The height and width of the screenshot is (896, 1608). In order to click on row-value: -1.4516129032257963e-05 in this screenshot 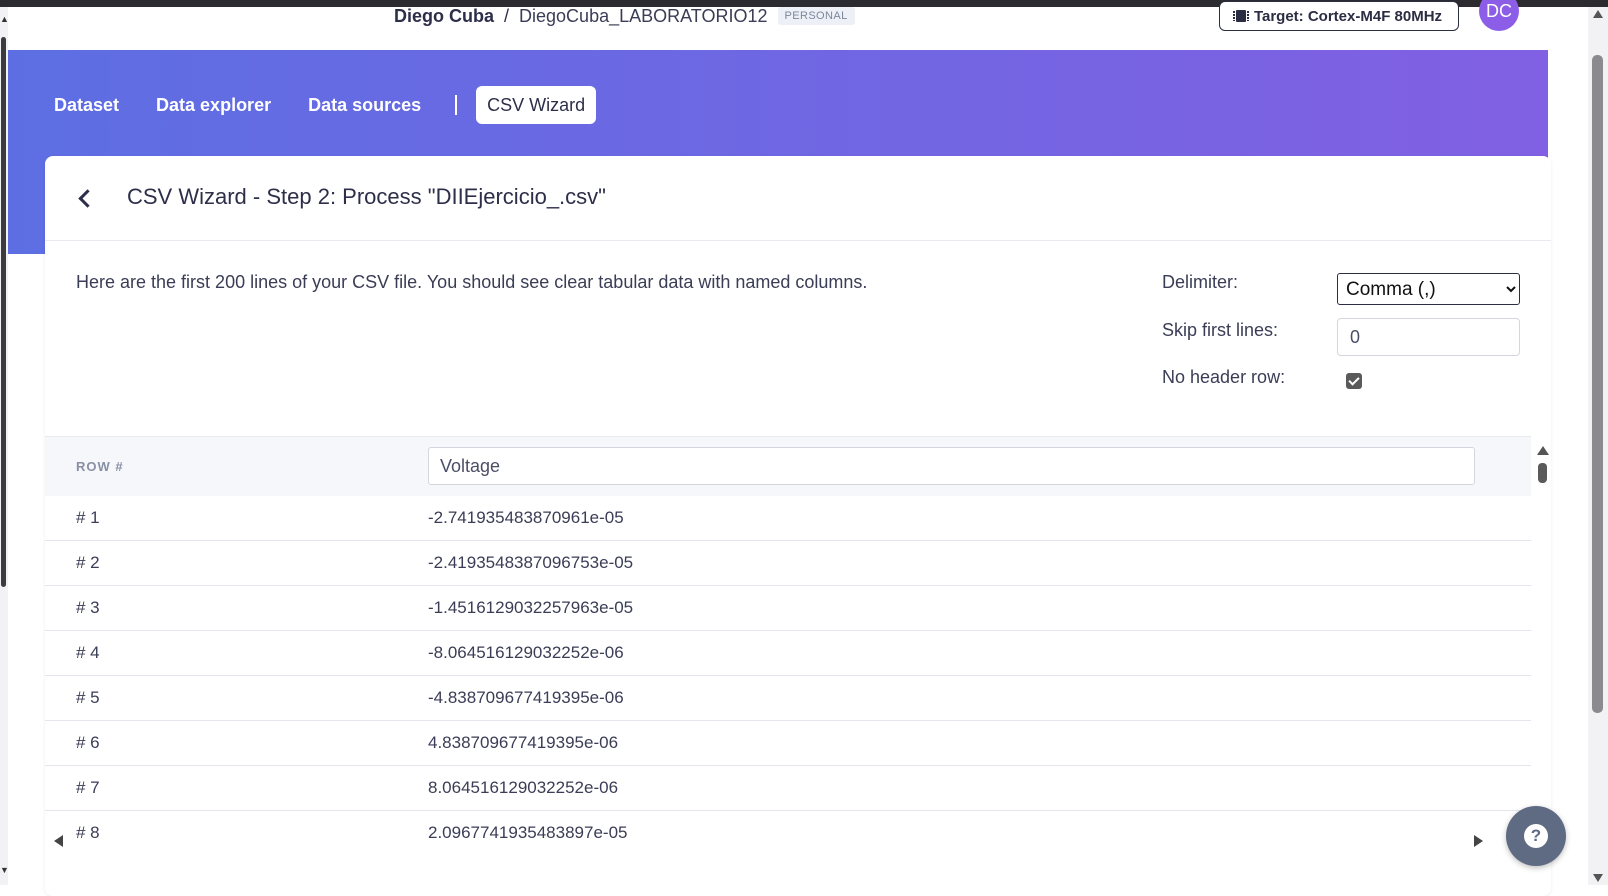, I will do `click(531, 607)`.